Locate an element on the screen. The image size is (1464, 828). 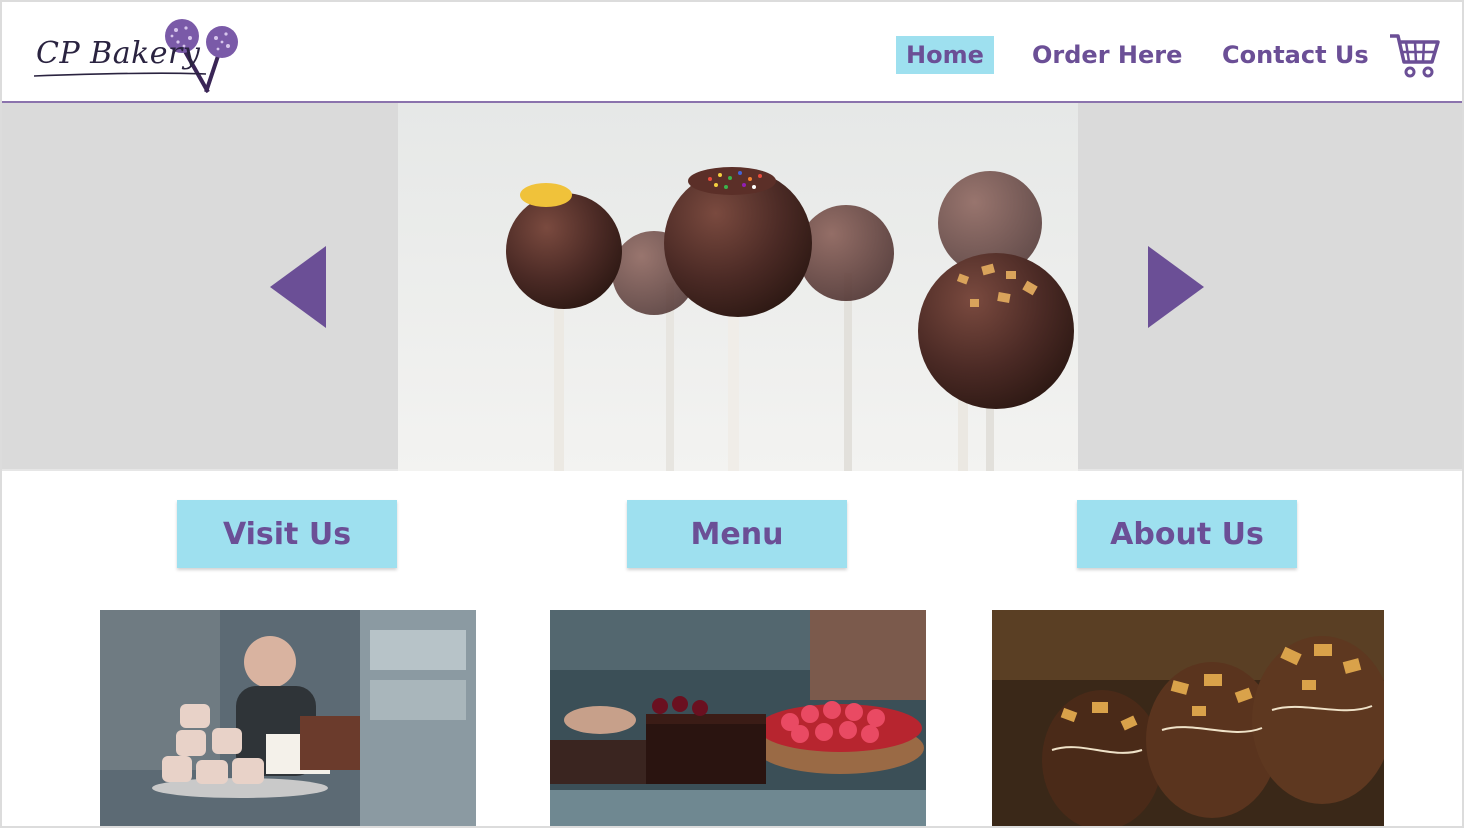
site-header: CP Bakery Home Order Here Contact Us is located at coordinates (732, 52).